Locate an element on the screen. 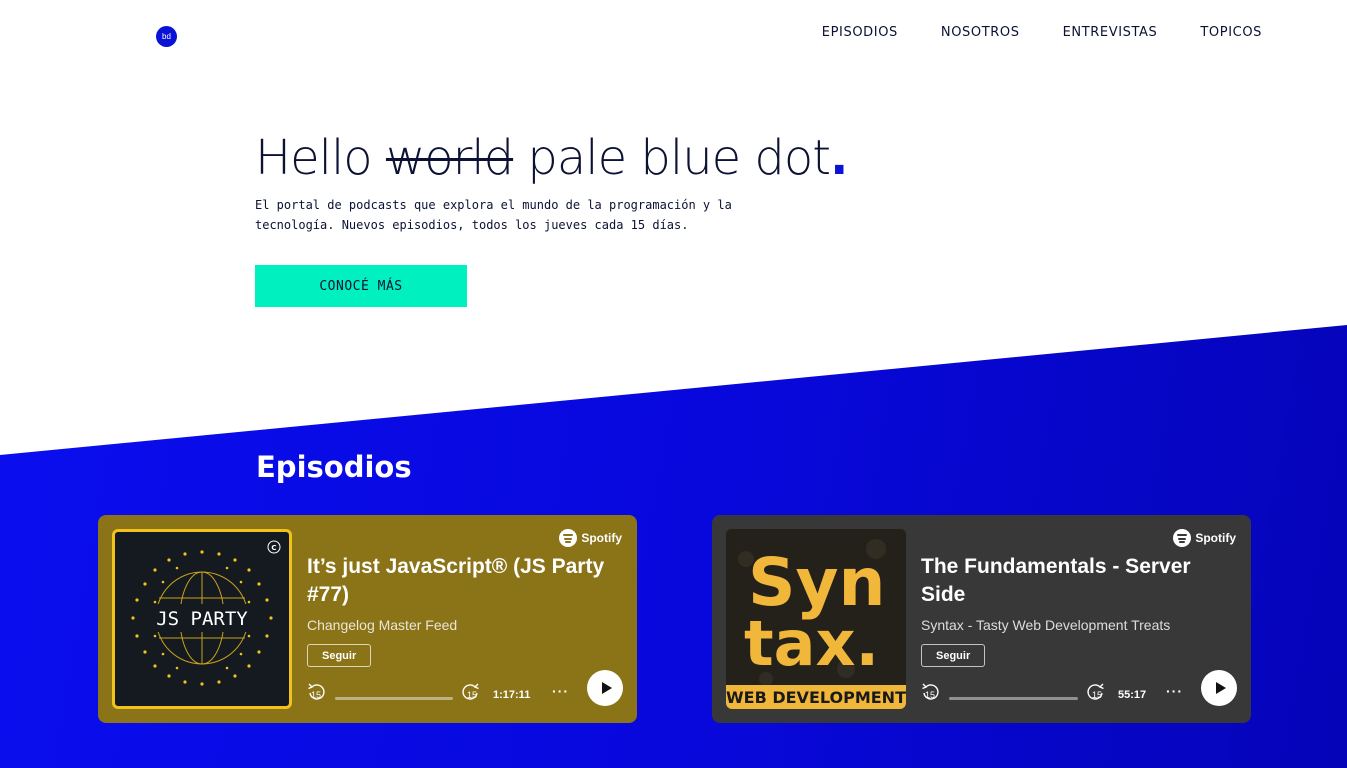  episode-duration: 55:17 is located at coordinates (1132, 695).